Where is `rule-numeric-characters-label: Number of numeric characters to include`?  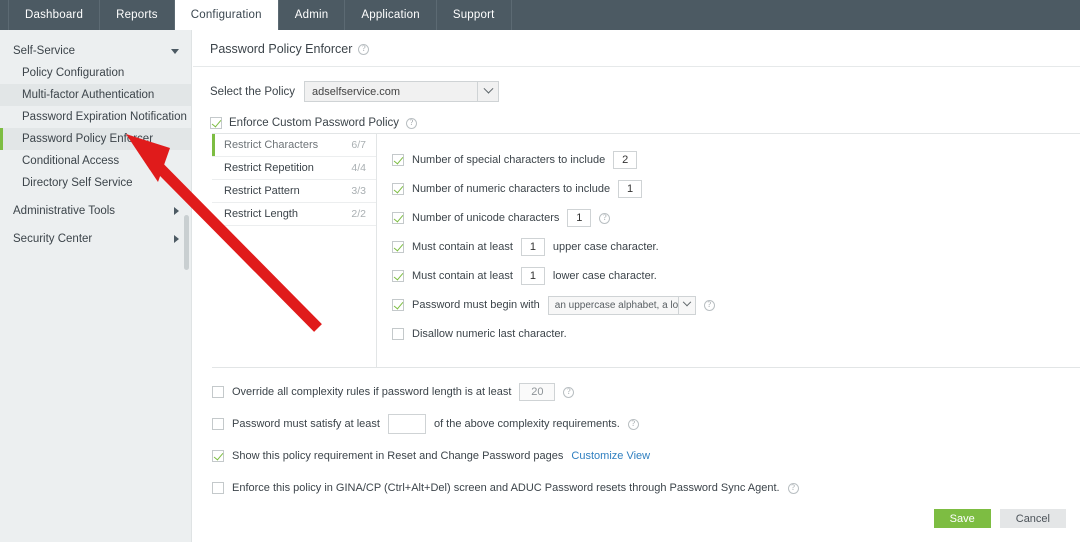
rule-numeric-characters-label: Number of numeric characters to include is located at coordinates (511, 189).